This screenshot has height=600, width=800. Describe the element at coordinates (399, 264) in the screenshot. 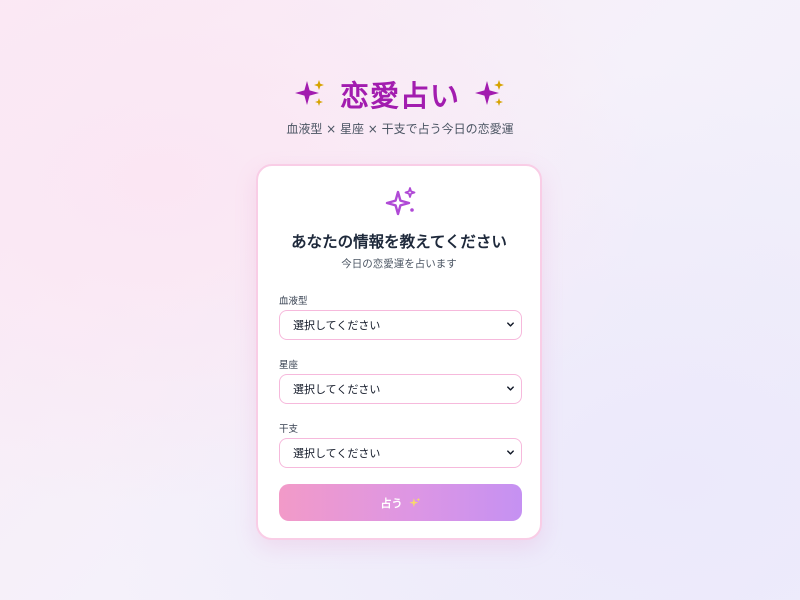

I see `card-subtitle: 今日の恋愛運を占います` at that location.